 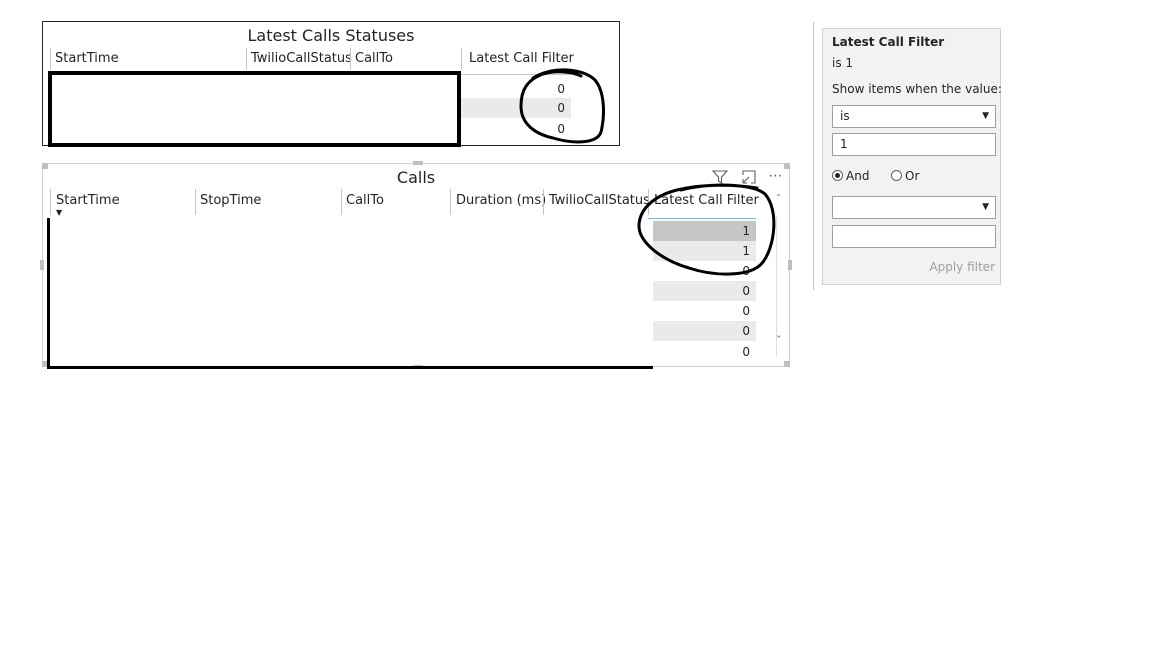 I want to click on filter-instruction: Show items when the value:, so click(x=917, y=89).